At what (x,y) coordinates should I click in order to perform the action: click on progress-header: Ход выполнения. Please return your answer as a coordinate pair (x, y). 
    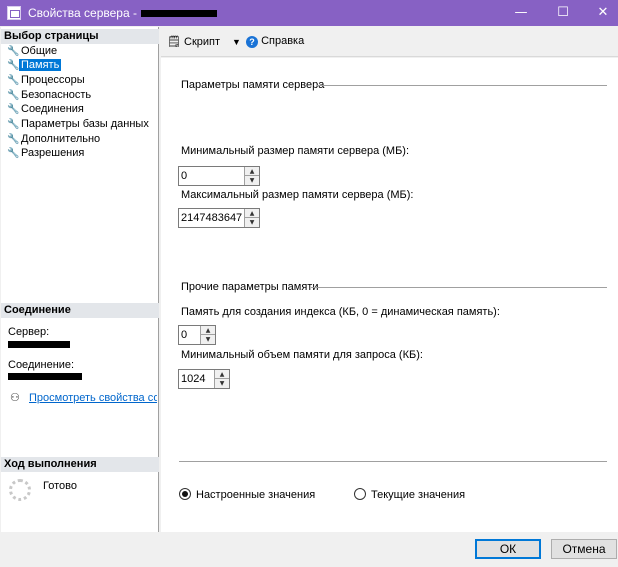
    Looking at the image, I should click on (80, 464).